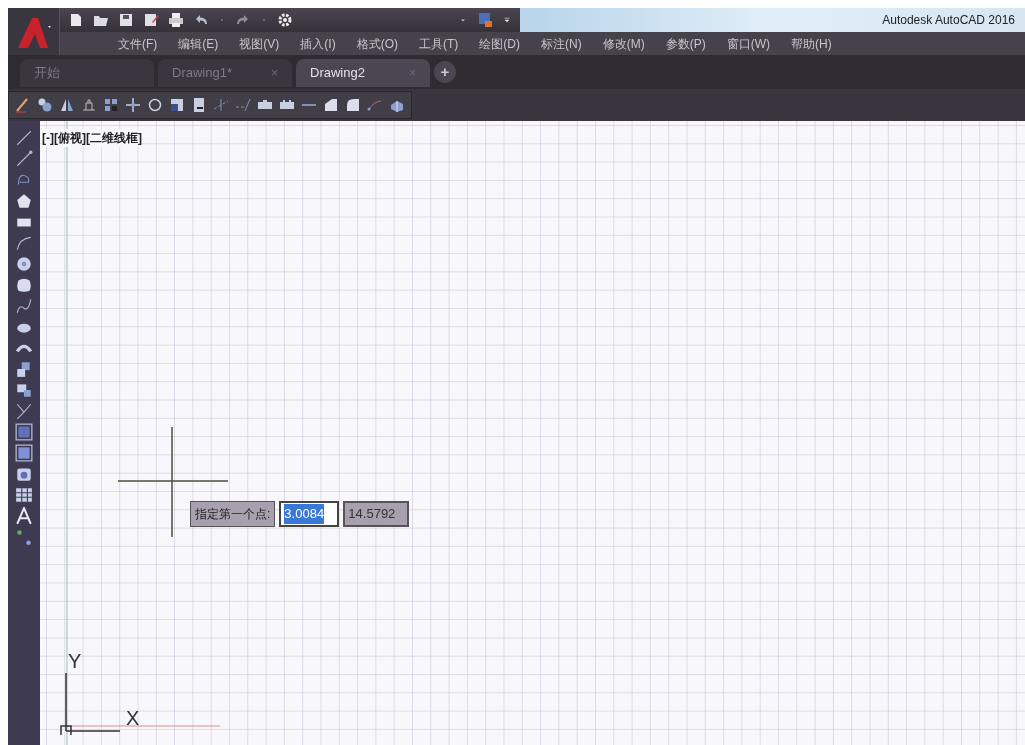 This screenshot has width=1025, height=745. What do you see at coordinates (376, 514) in the screenshot?
I see `coordinate-field: 14.5792` at bounding box center [376, 514].